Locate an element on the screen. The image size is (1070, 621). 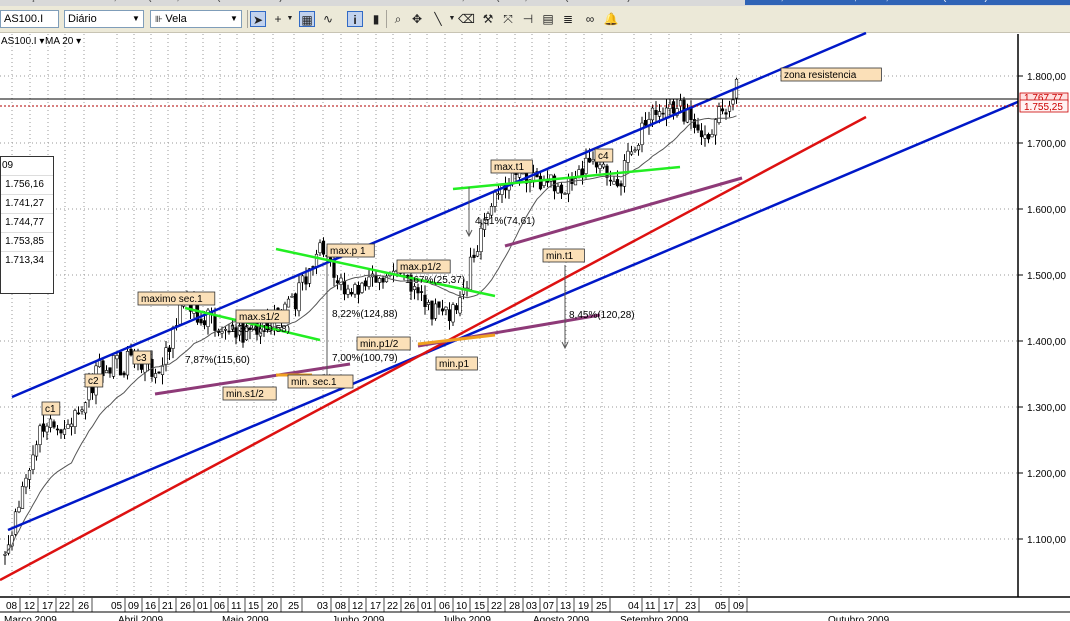
annotation-label: zona resistencia is located at coordinates (820, 75).